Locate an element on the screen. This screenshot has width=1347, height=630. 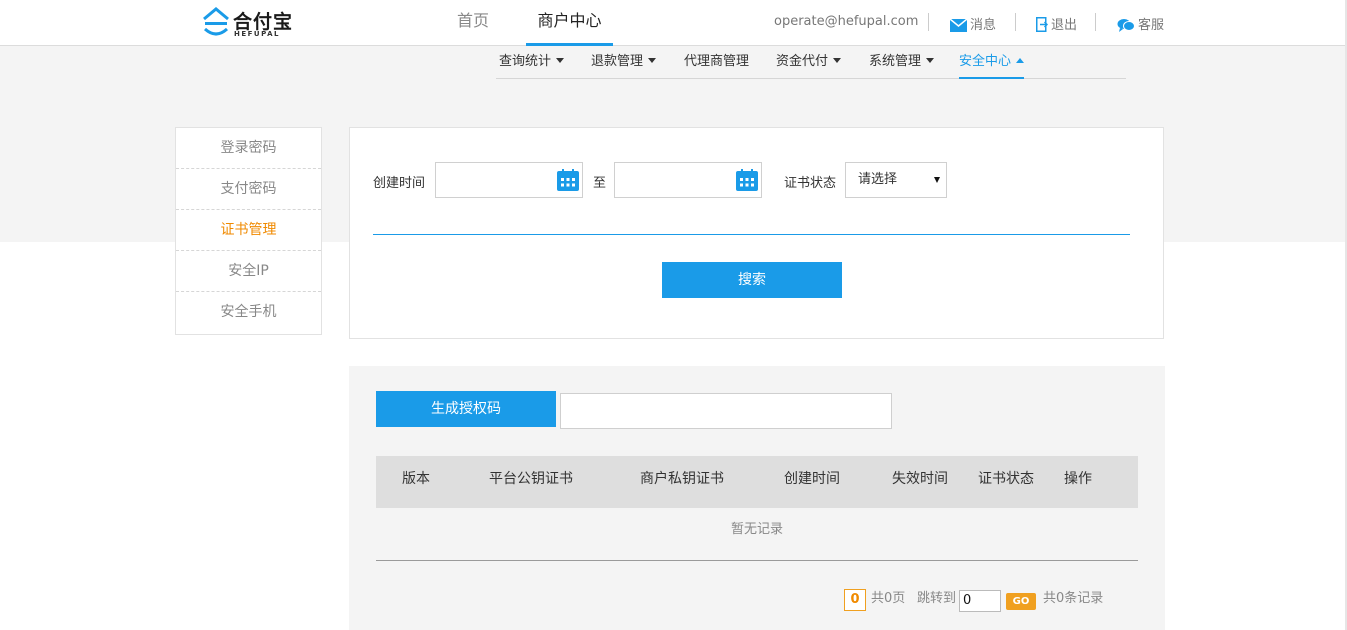
column-header-version: 版本 is located at coordinates (416, 479).